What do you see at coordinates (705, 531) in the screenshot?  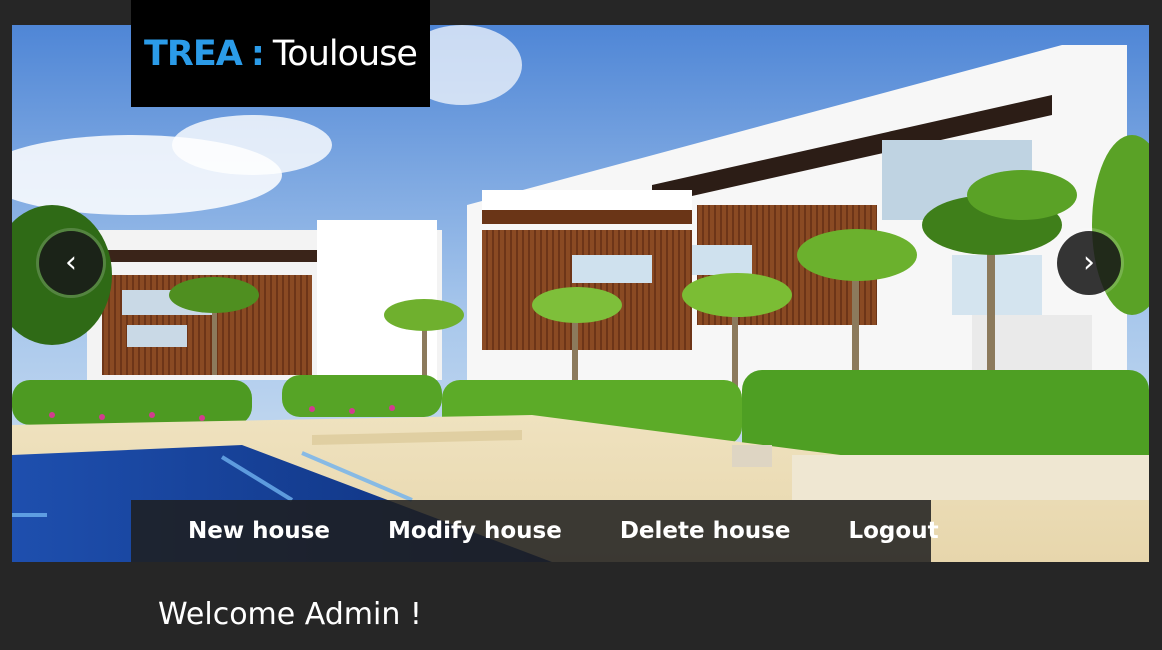 I see `menu-item-delete-house: Delete house` at bounding box center [705, 531].